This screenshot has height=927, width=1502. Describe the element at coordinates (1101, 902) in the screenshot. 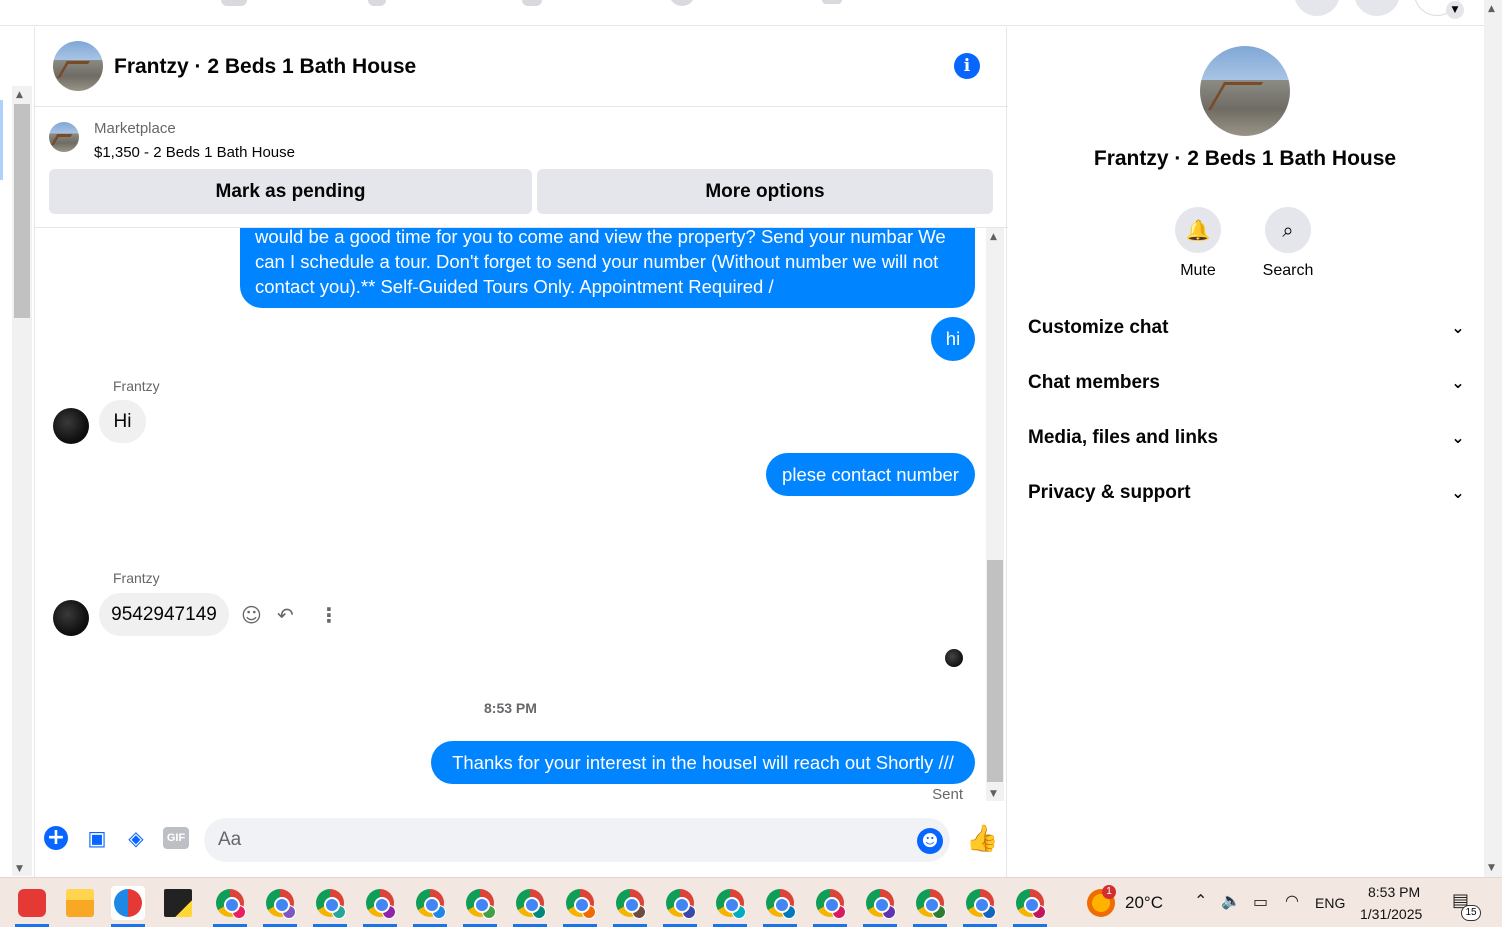

I see `weather-widget: 1` at that location.